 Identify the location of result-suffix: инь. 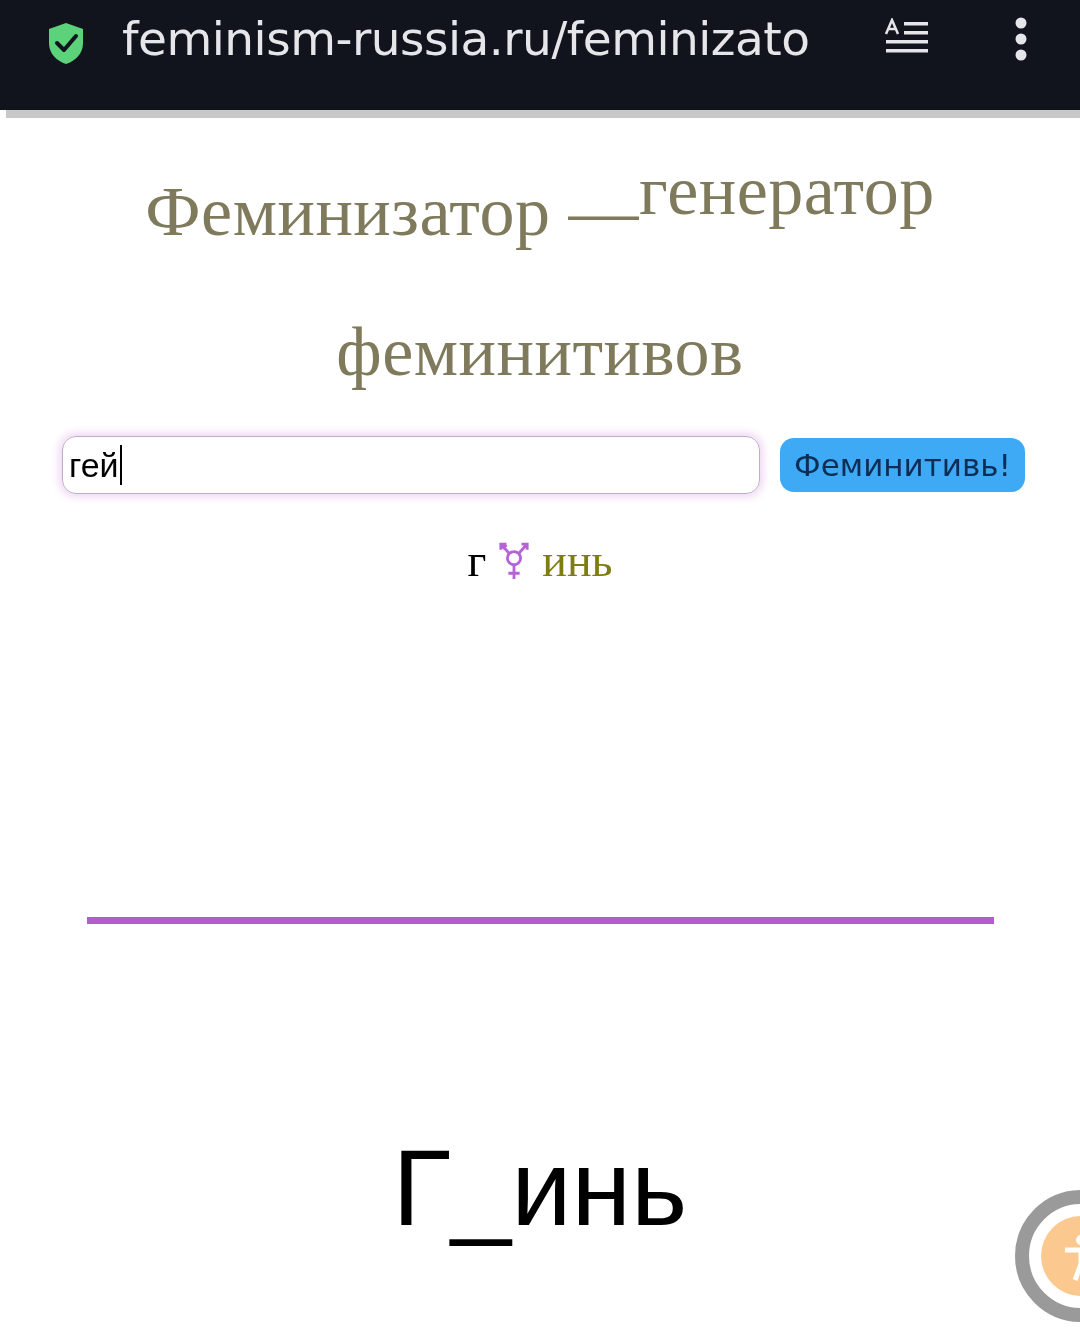
(577, 560).